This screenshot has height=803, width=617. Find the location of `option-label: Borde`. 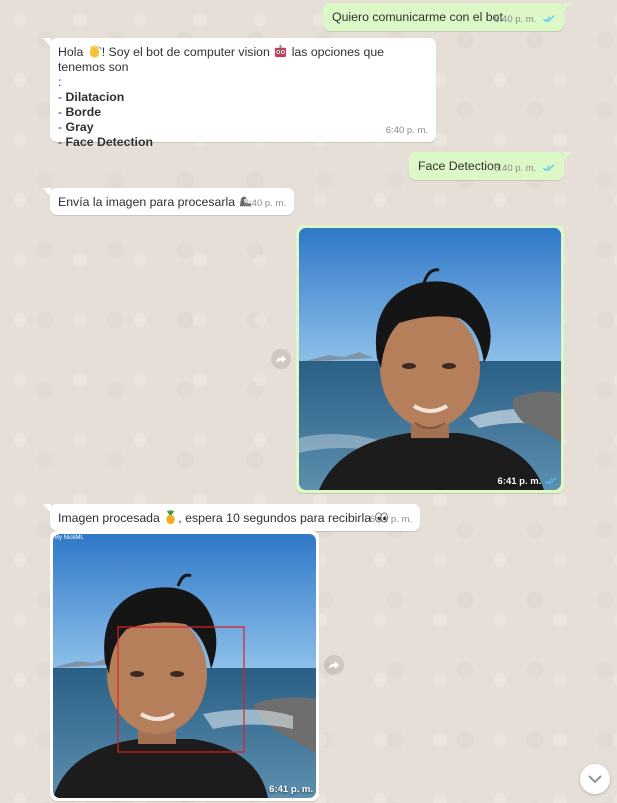

option-label: Borde is located at coordinates (83, 112).